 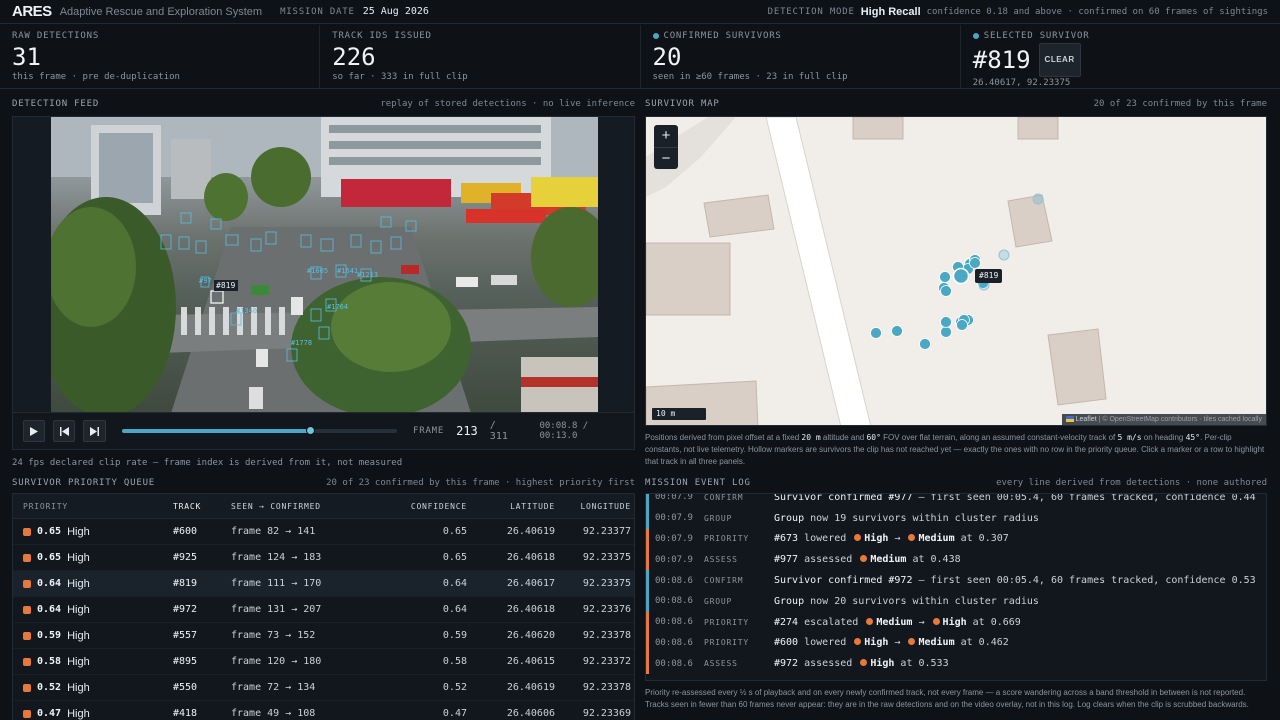 What do you see at coordinates (647, 580) in the screenshot?
I see `log-type-bar` at bounding box center [647, 580].